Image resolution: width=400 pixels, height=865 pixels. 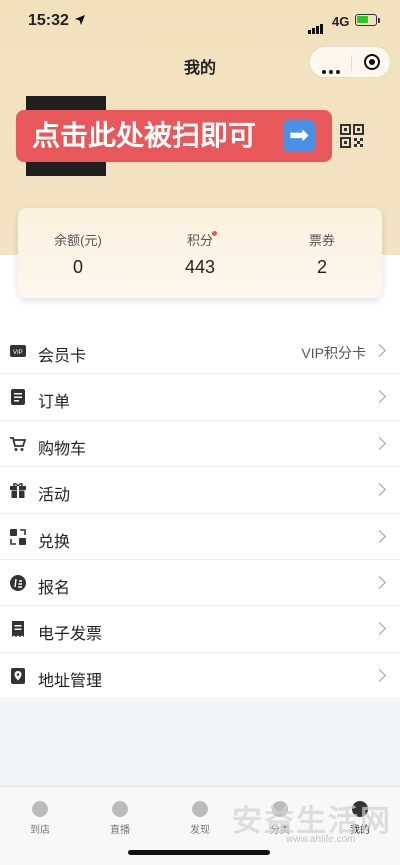 I want to click on signal-icon, so click(x=316, y=25).